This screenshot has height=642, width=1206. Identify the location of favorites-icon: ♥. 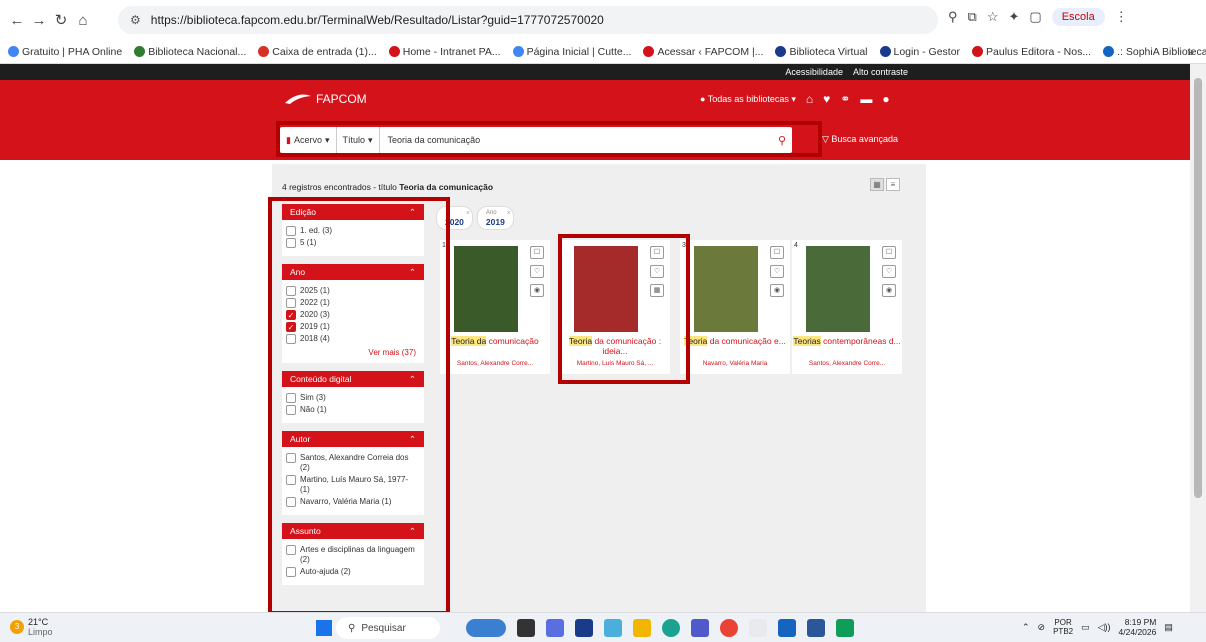
(826, 99).